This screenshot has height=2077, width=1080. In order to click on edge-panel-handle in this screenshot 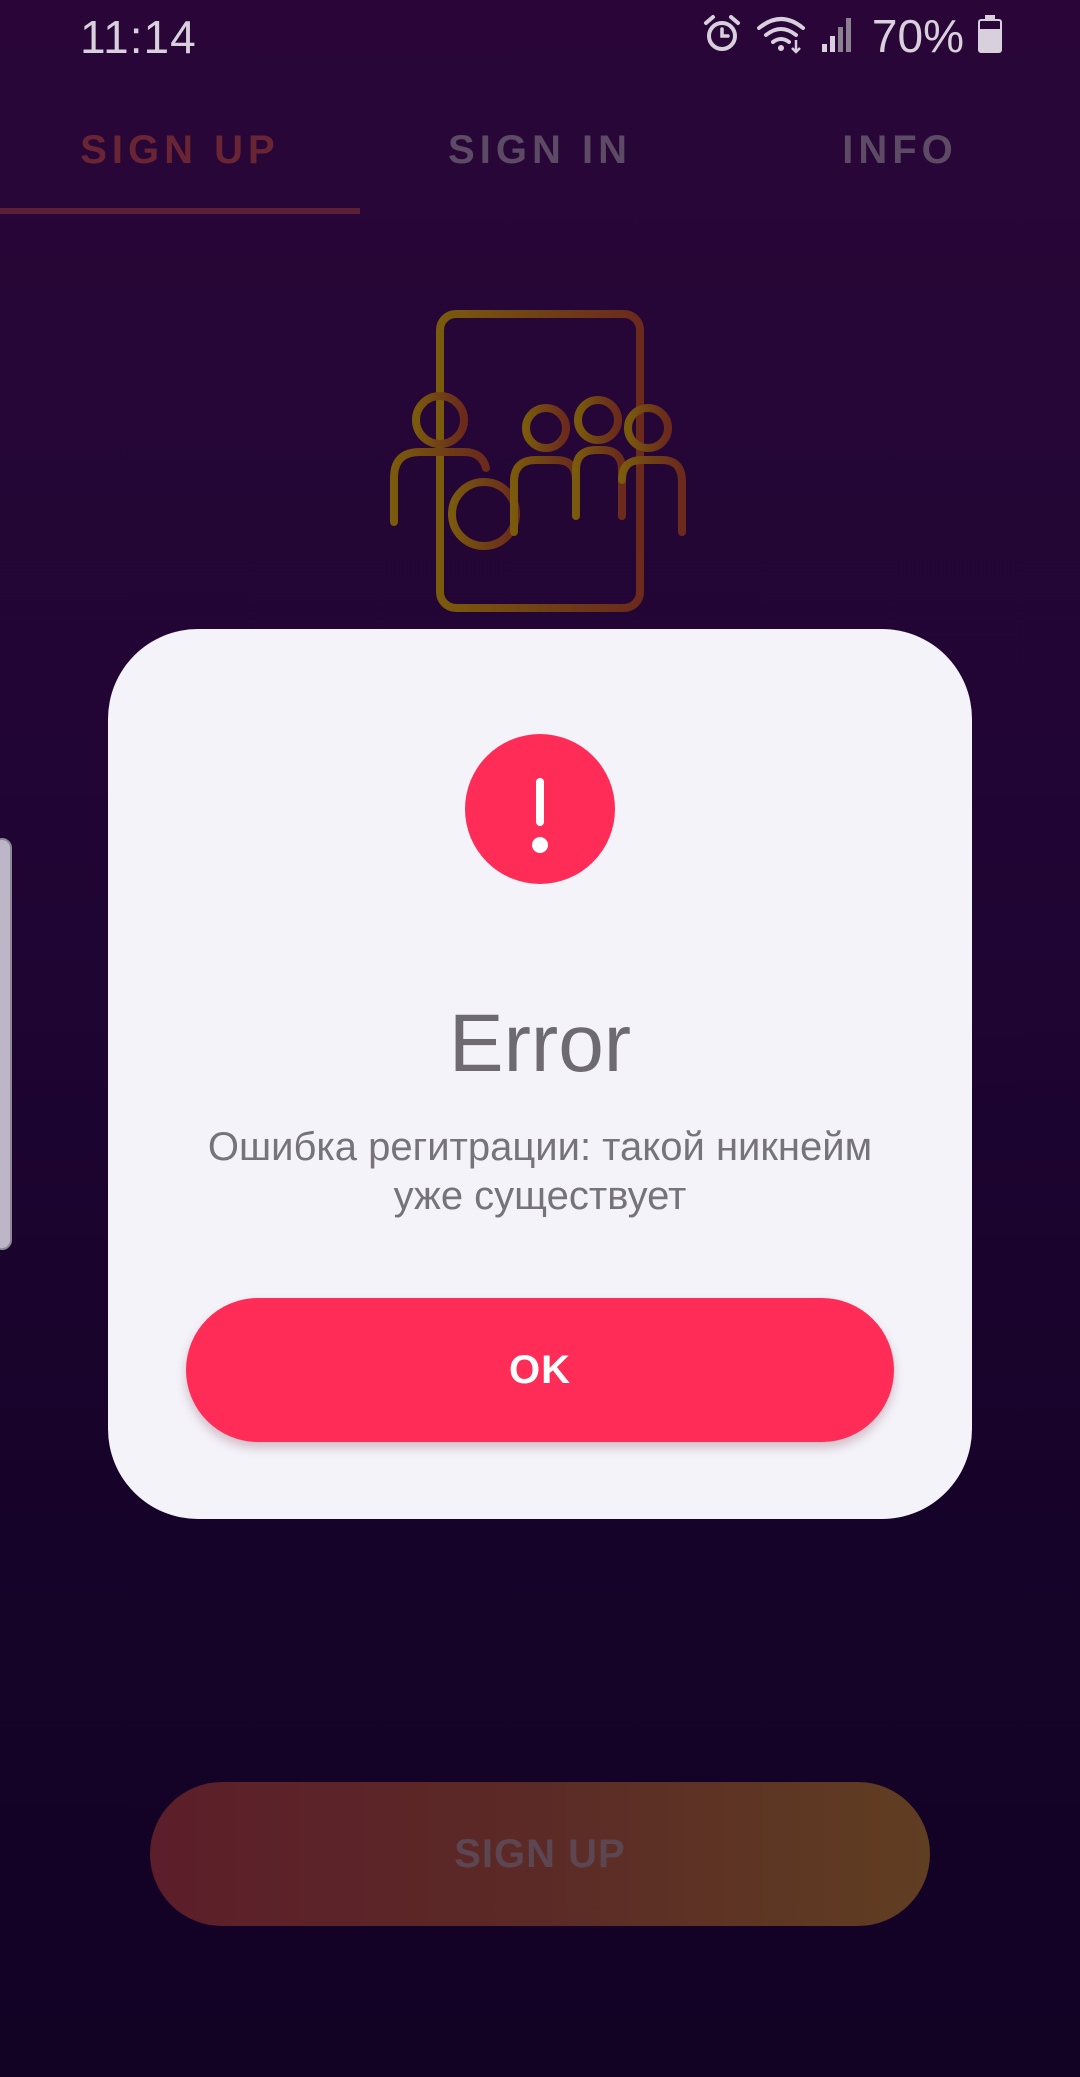, I will do `click(6, 1044)`.